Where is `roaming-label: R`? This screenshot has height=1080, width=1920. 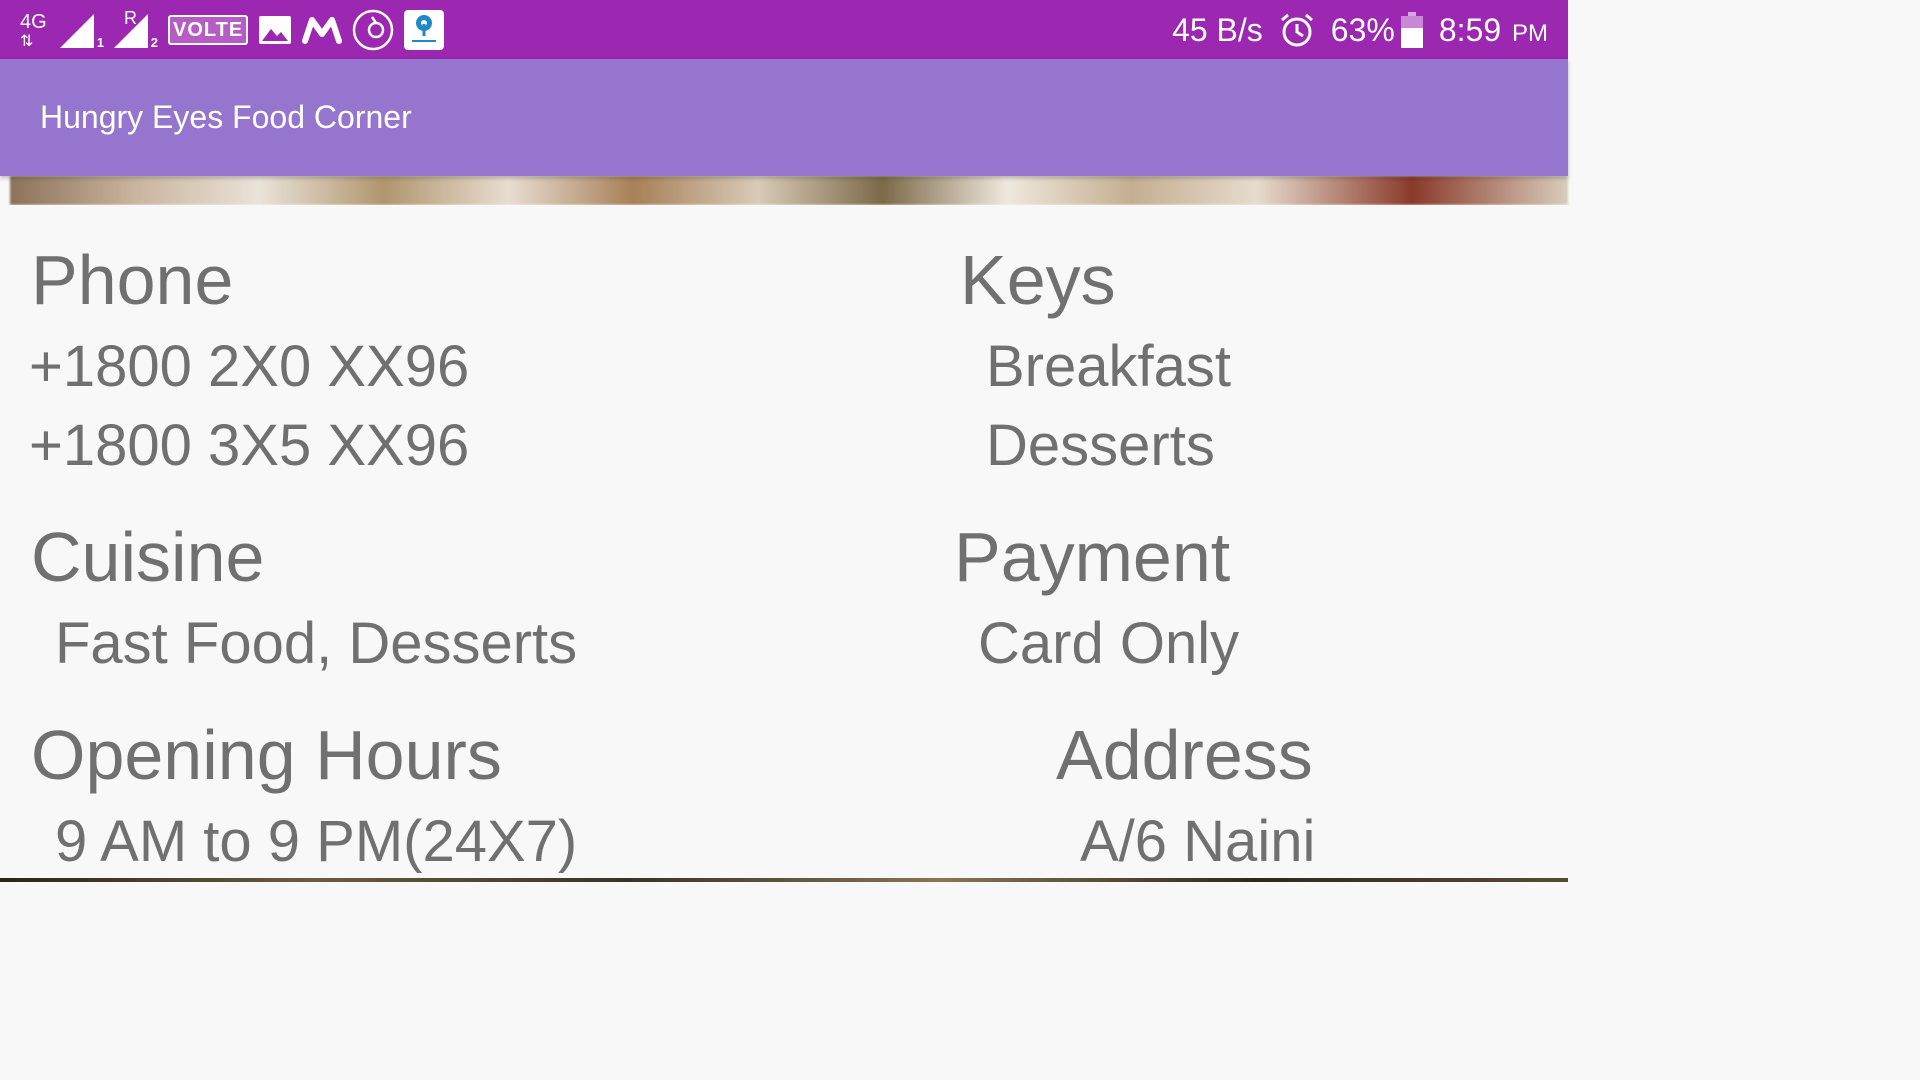
roaming-label: R is located at coordinates (130, 18).